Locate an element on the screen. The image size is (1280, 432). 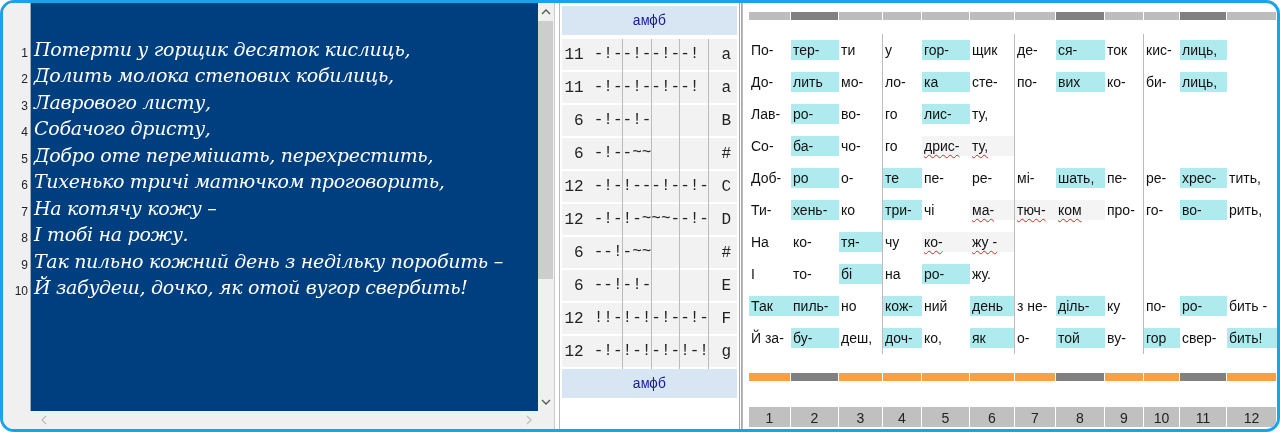
syllable: бі is located at coordinates (860, 274).